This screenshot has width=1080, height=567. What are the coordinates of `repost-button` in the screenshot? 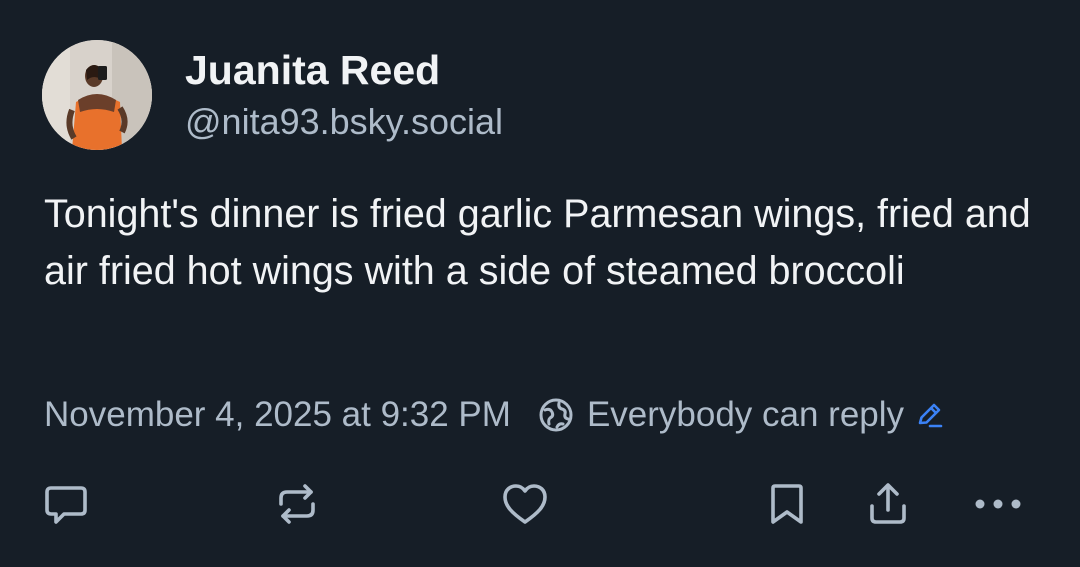 It's located at (297, 504).